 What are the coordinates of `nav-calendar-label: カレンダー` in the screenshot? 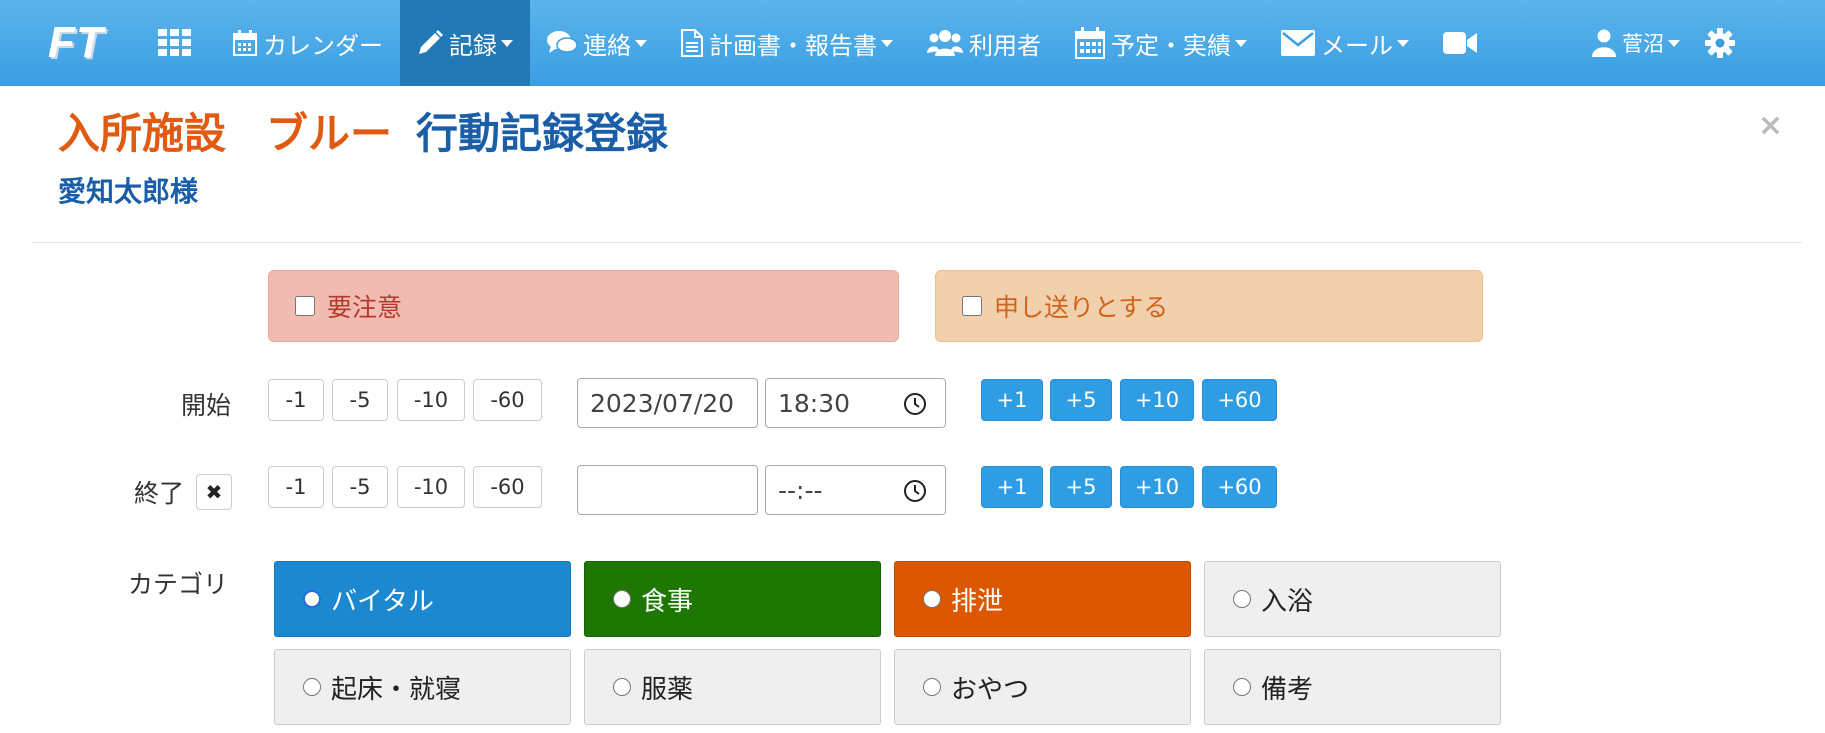 It's located at (323, 45).